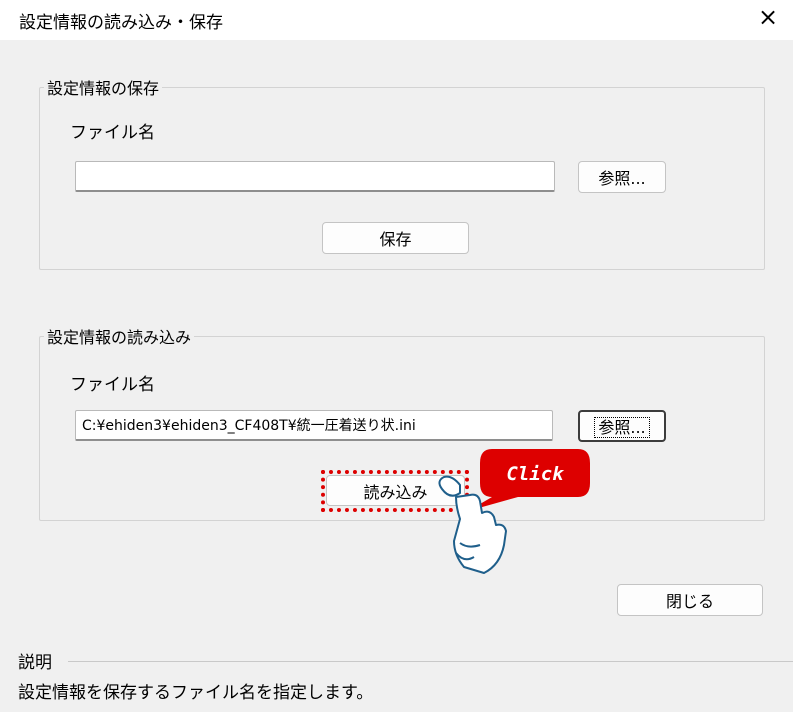  I want to click on description-text: 設定情報を保存するファイル名を指定します。, so click(196, 693).